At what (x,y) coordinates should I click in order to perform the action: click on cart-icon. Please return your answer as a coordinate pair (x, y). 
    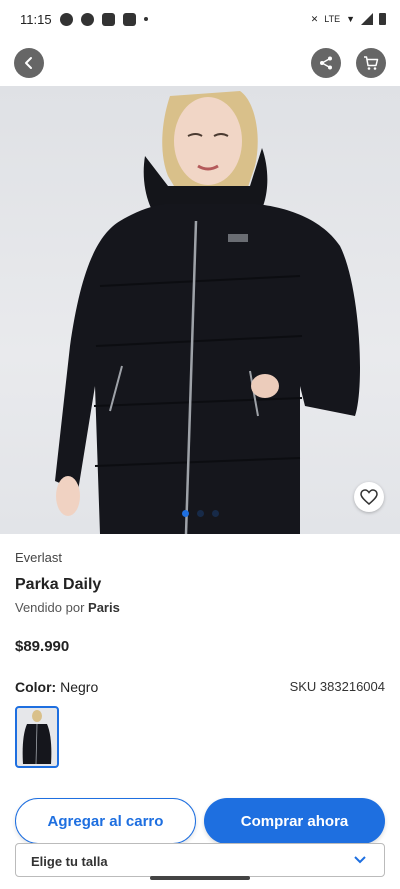
    Looking at the image, I should click on (371, 63).